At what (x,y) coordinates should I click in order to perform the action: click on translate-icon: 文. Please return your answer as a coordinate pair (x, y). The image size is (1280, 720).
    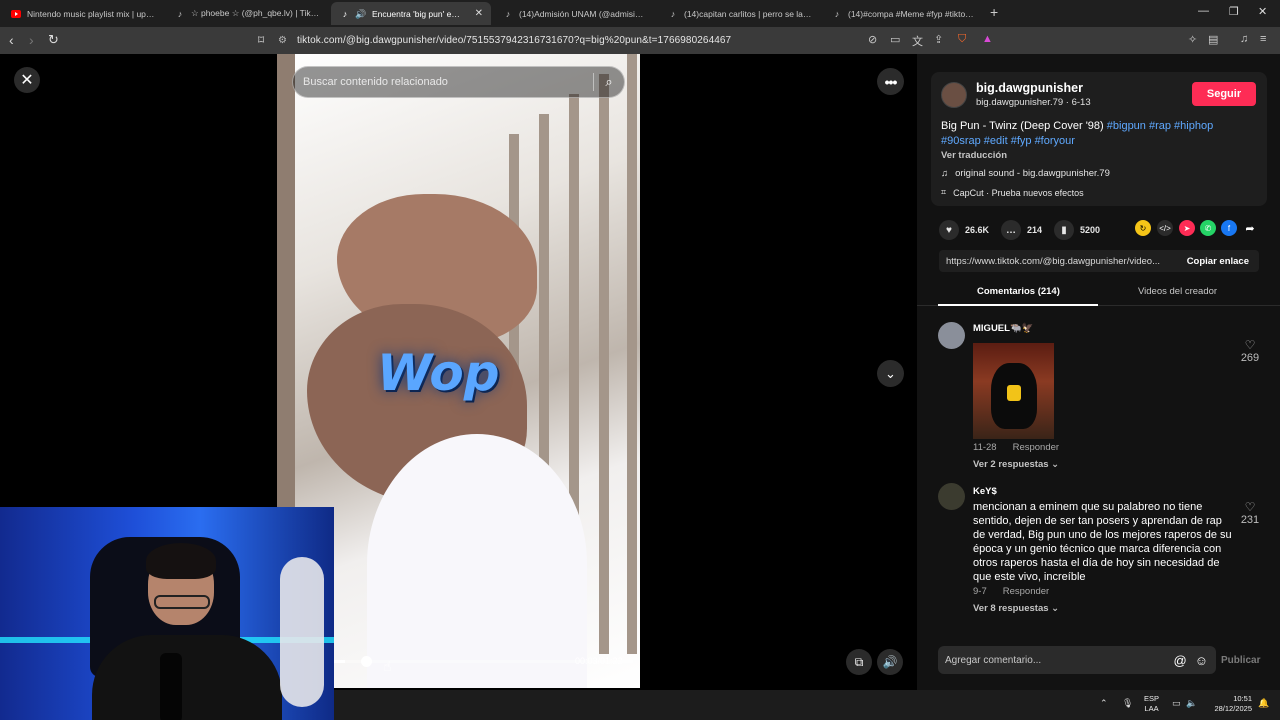
    Looking at the image, I should click on (917, 41).